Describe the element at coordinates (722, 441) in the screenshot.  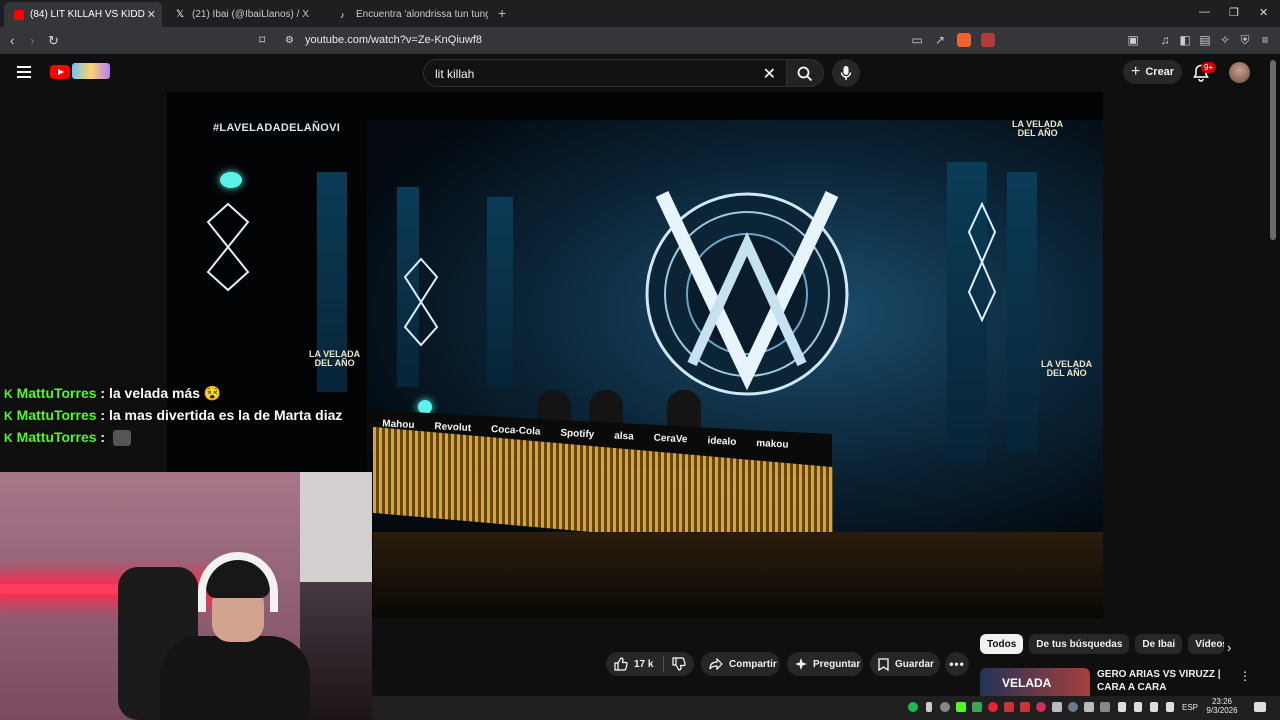
I see `sponsor-logo: idealo` at that location.